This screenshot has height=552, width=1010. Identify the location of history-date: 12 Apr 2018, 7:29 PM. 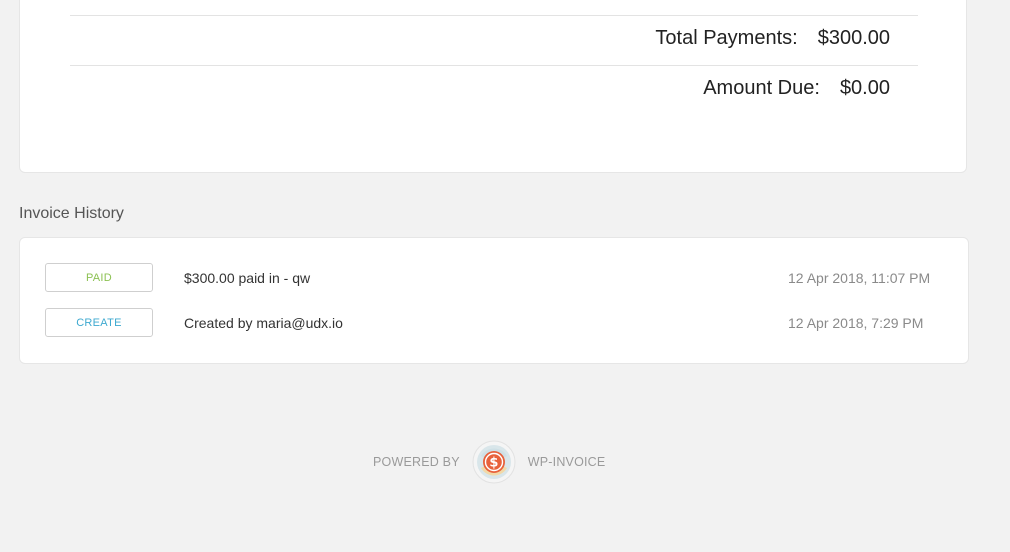
(856, 323).